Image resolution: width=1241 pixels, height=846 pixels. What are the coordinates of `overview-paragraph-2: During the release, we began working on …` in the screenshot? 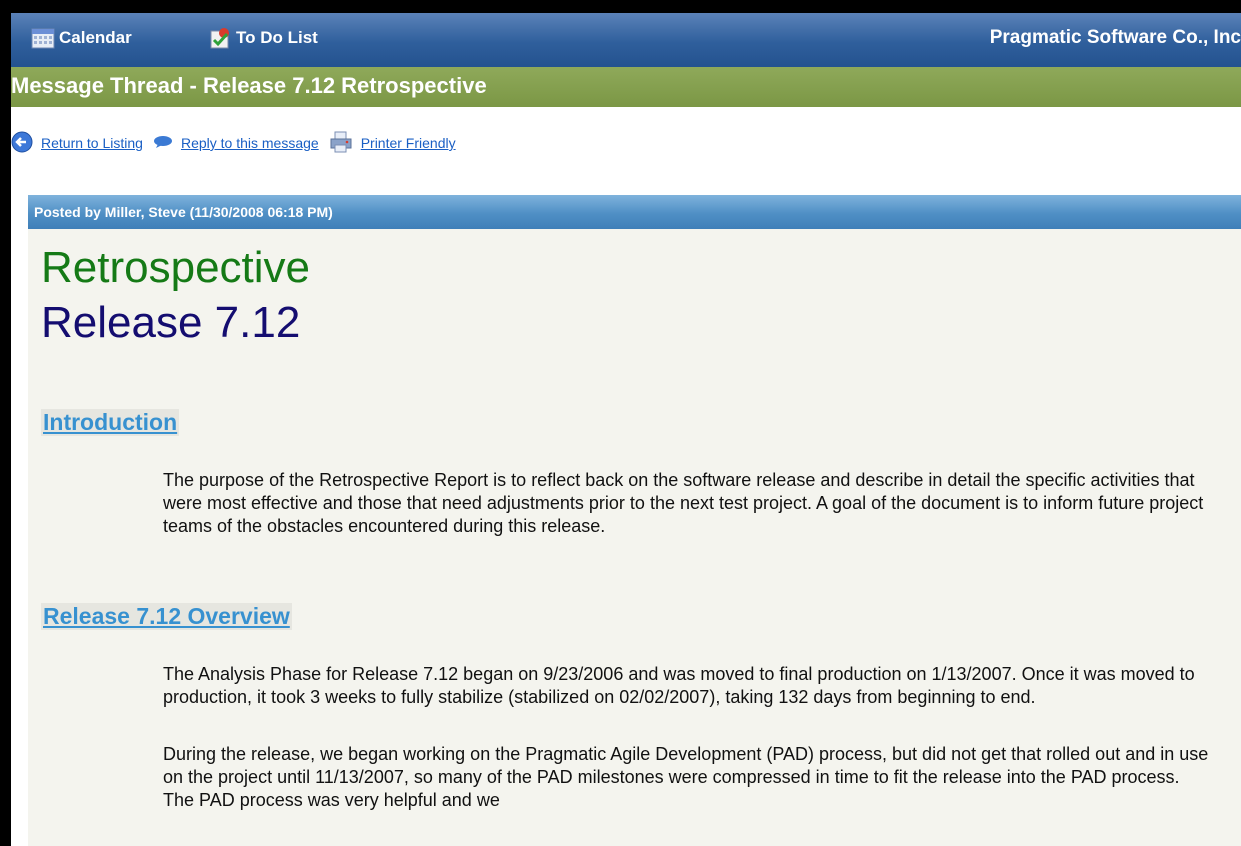 It's located at (686, 777).